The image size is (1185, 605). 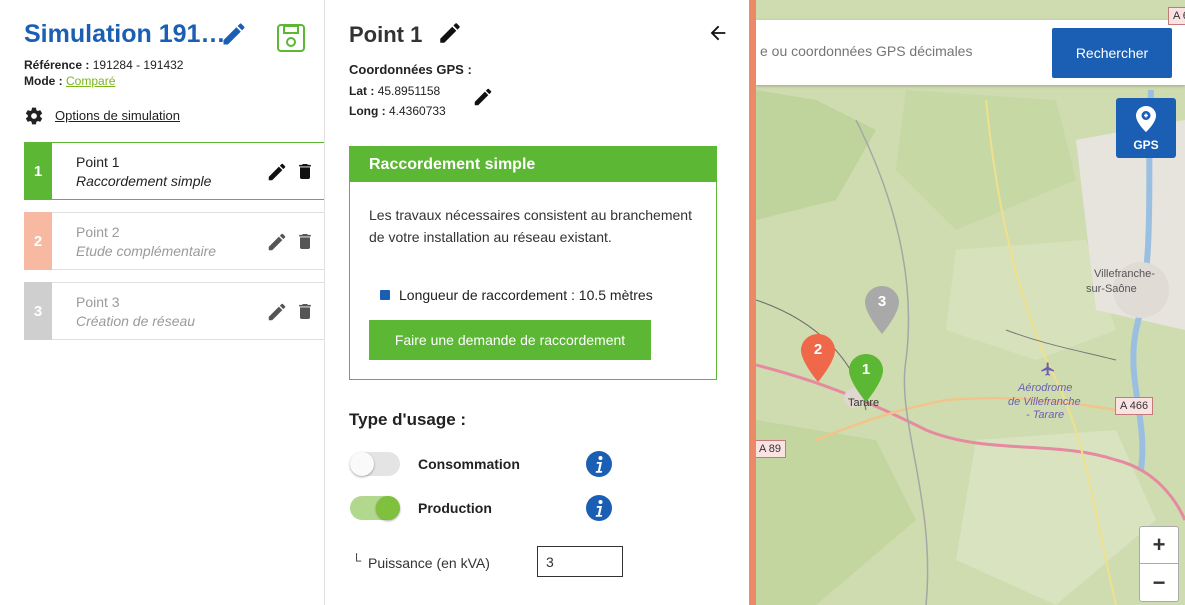 What do you see at coordinates (409, 91) in the screenshot?
I see `latitude-value: 45.8951158` at bounding box center [409, 91].